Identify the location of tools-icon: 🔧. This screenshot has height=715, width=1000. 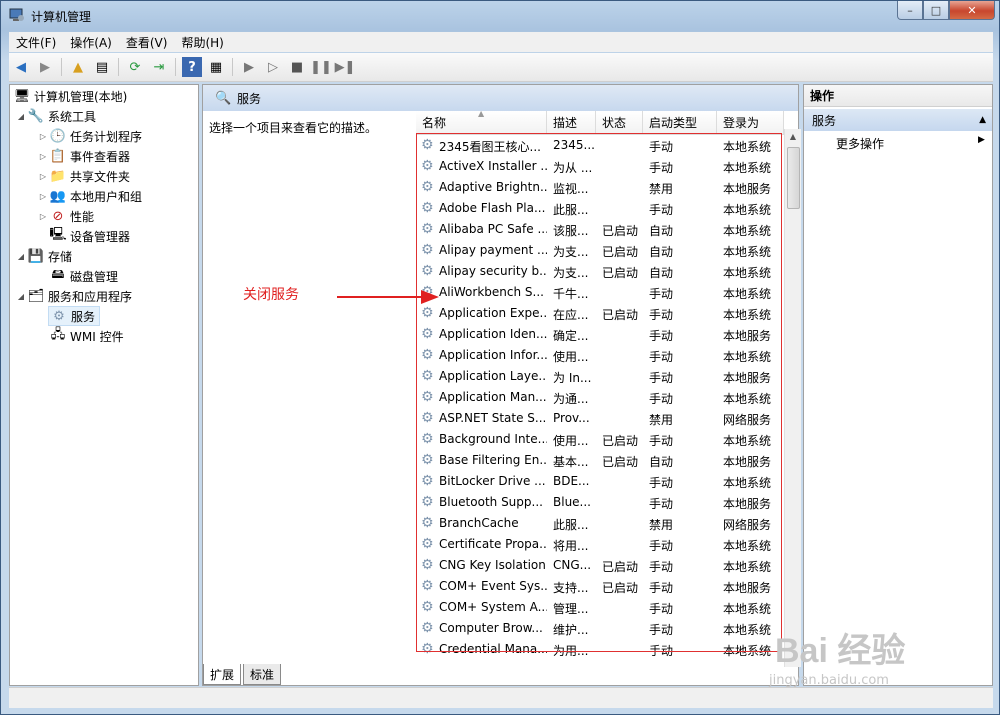
(36, 116).